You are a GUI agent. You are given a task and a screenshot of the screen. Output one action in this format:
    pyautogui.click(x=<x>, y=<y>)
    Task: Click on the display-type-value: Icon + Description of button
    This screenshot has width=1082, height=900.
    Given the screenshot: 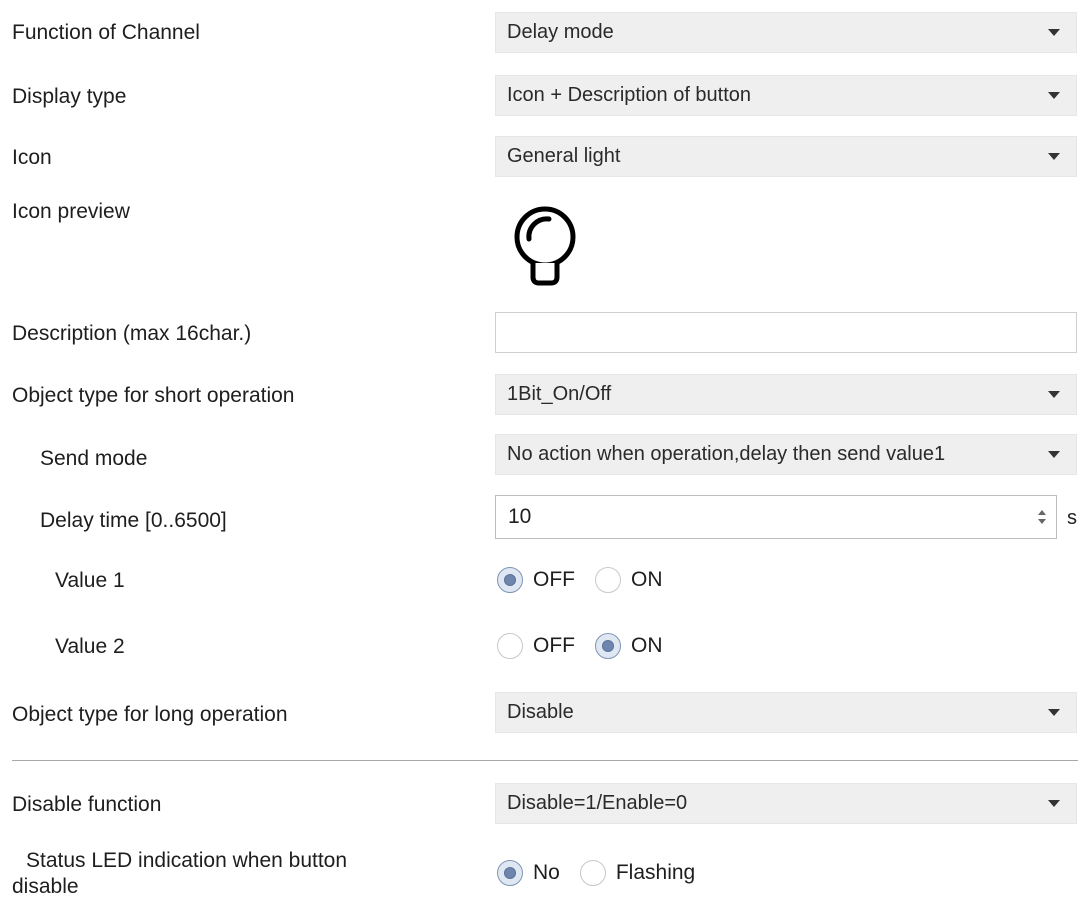 What is the action you would take?
    pyautogui.click(x=629, y=95)
    